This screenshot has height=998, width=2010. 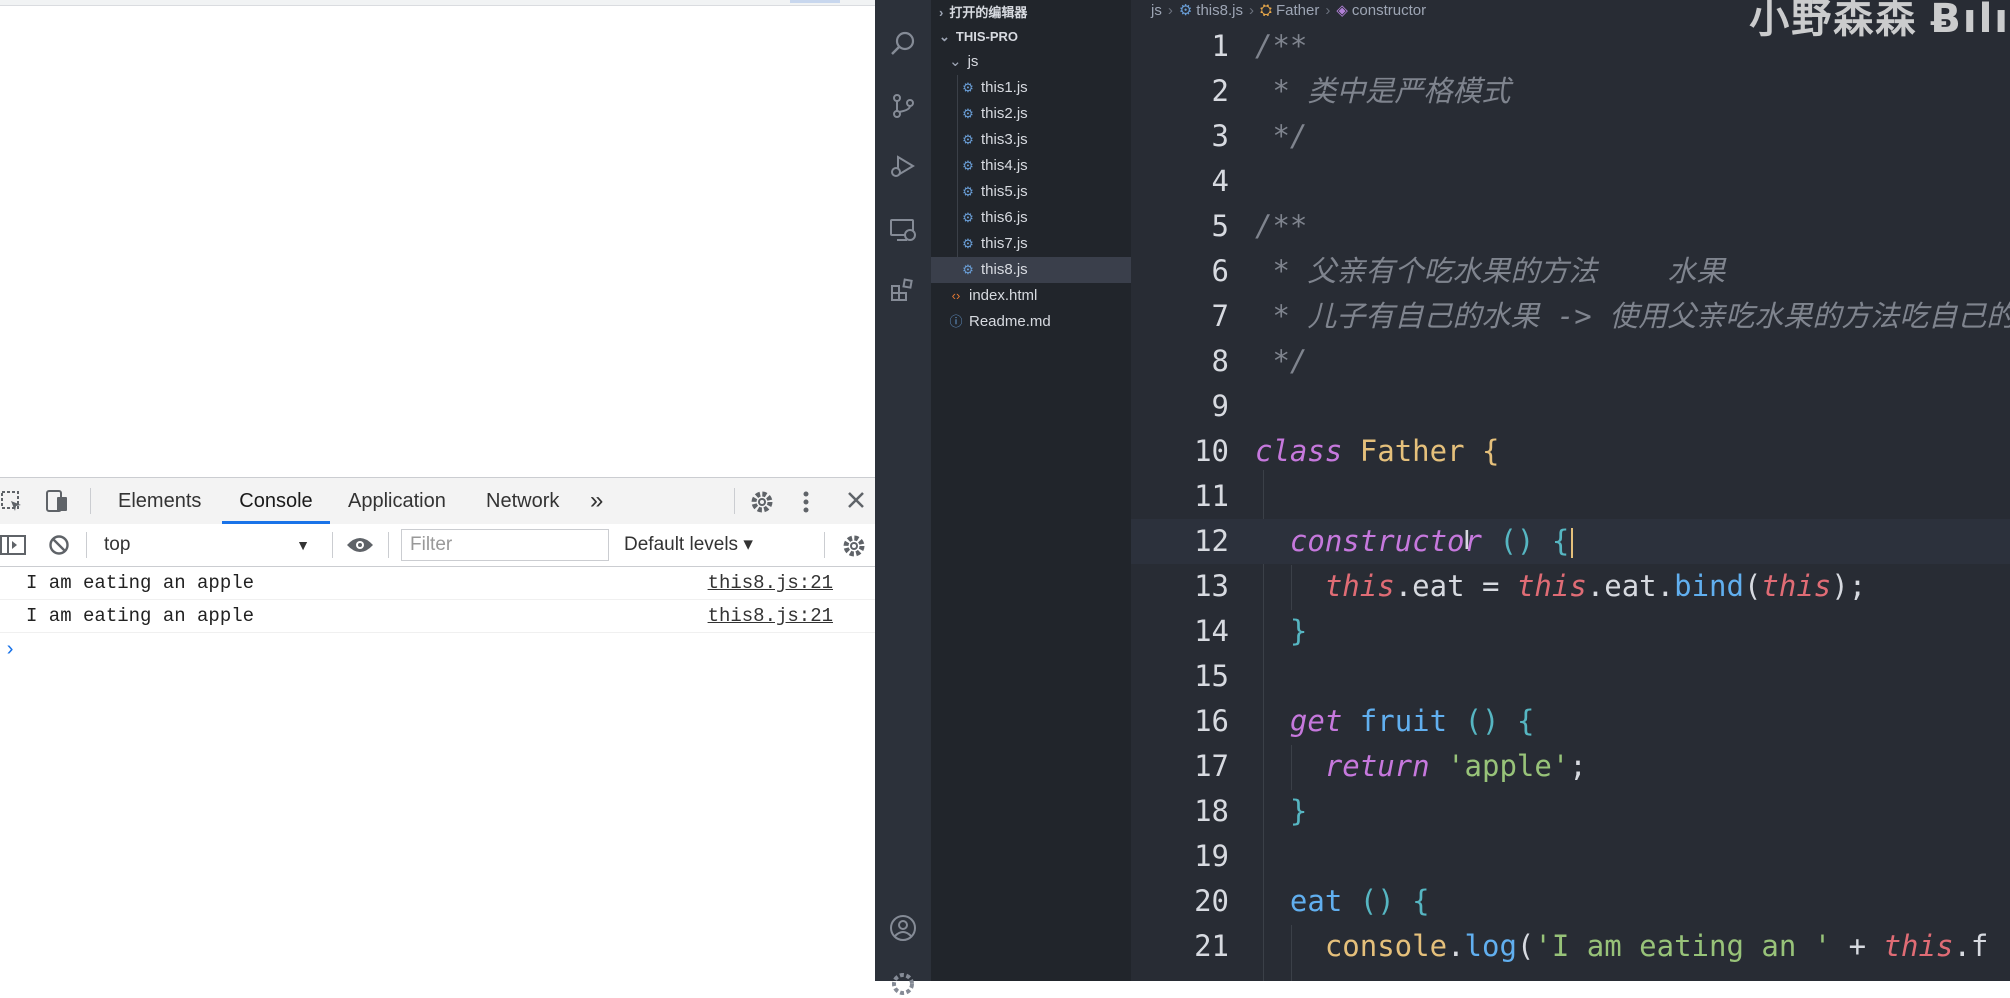 What do you see at coordinates (206, 545) in the screenshot?
I see `context-selector: top ▼` at bounding box center [206, 545].